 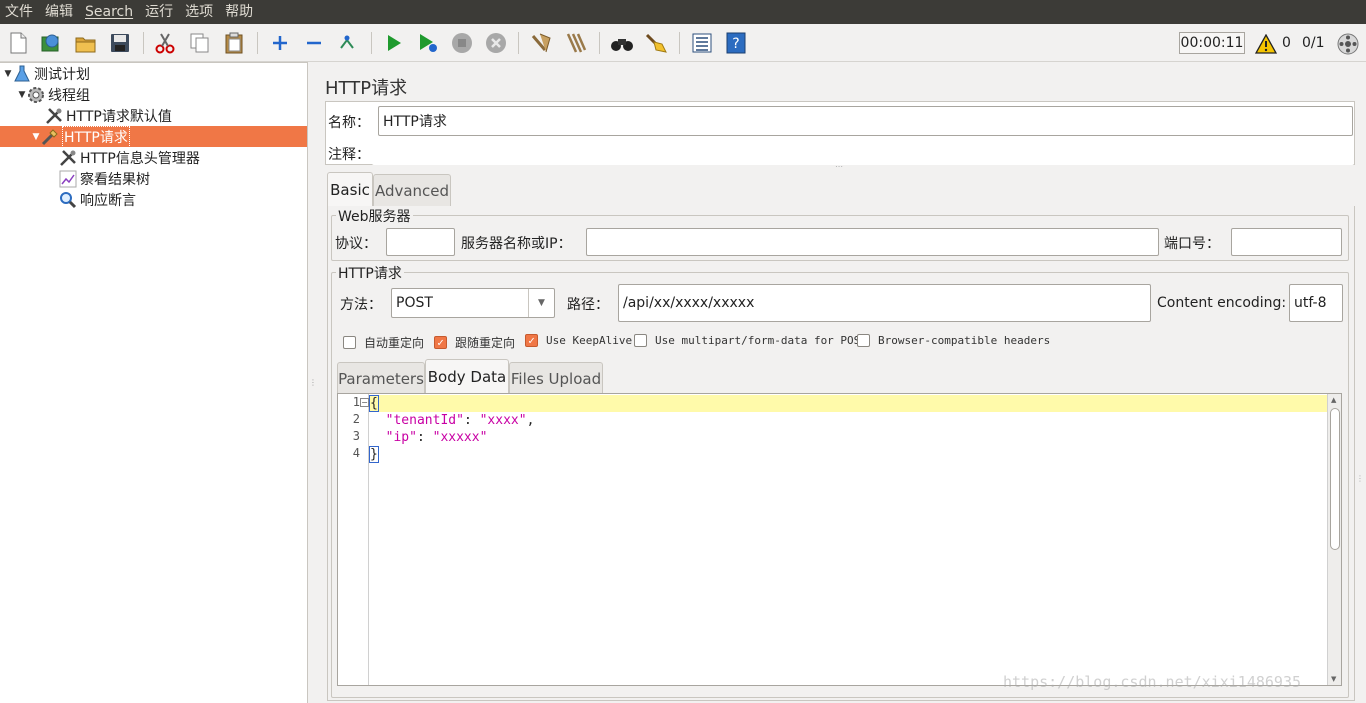 I want to click on http-request-title: HTTP请求, so click(x=370, y=273).